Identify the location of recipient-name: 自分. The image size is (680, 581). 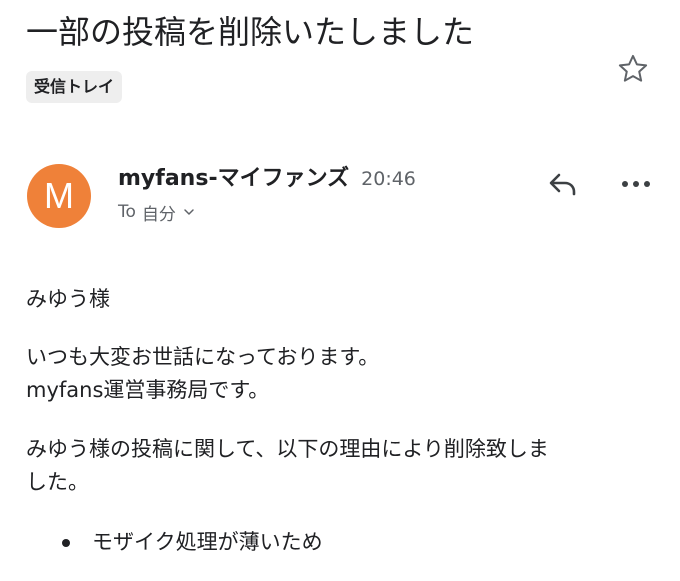
(158, 214).